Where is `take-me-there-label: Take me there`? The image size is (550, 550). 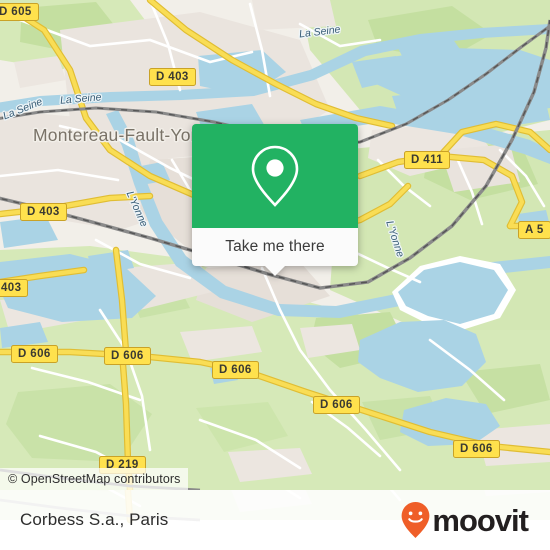 take-me-there-label: Take me there is located at coordinates (275, 246).